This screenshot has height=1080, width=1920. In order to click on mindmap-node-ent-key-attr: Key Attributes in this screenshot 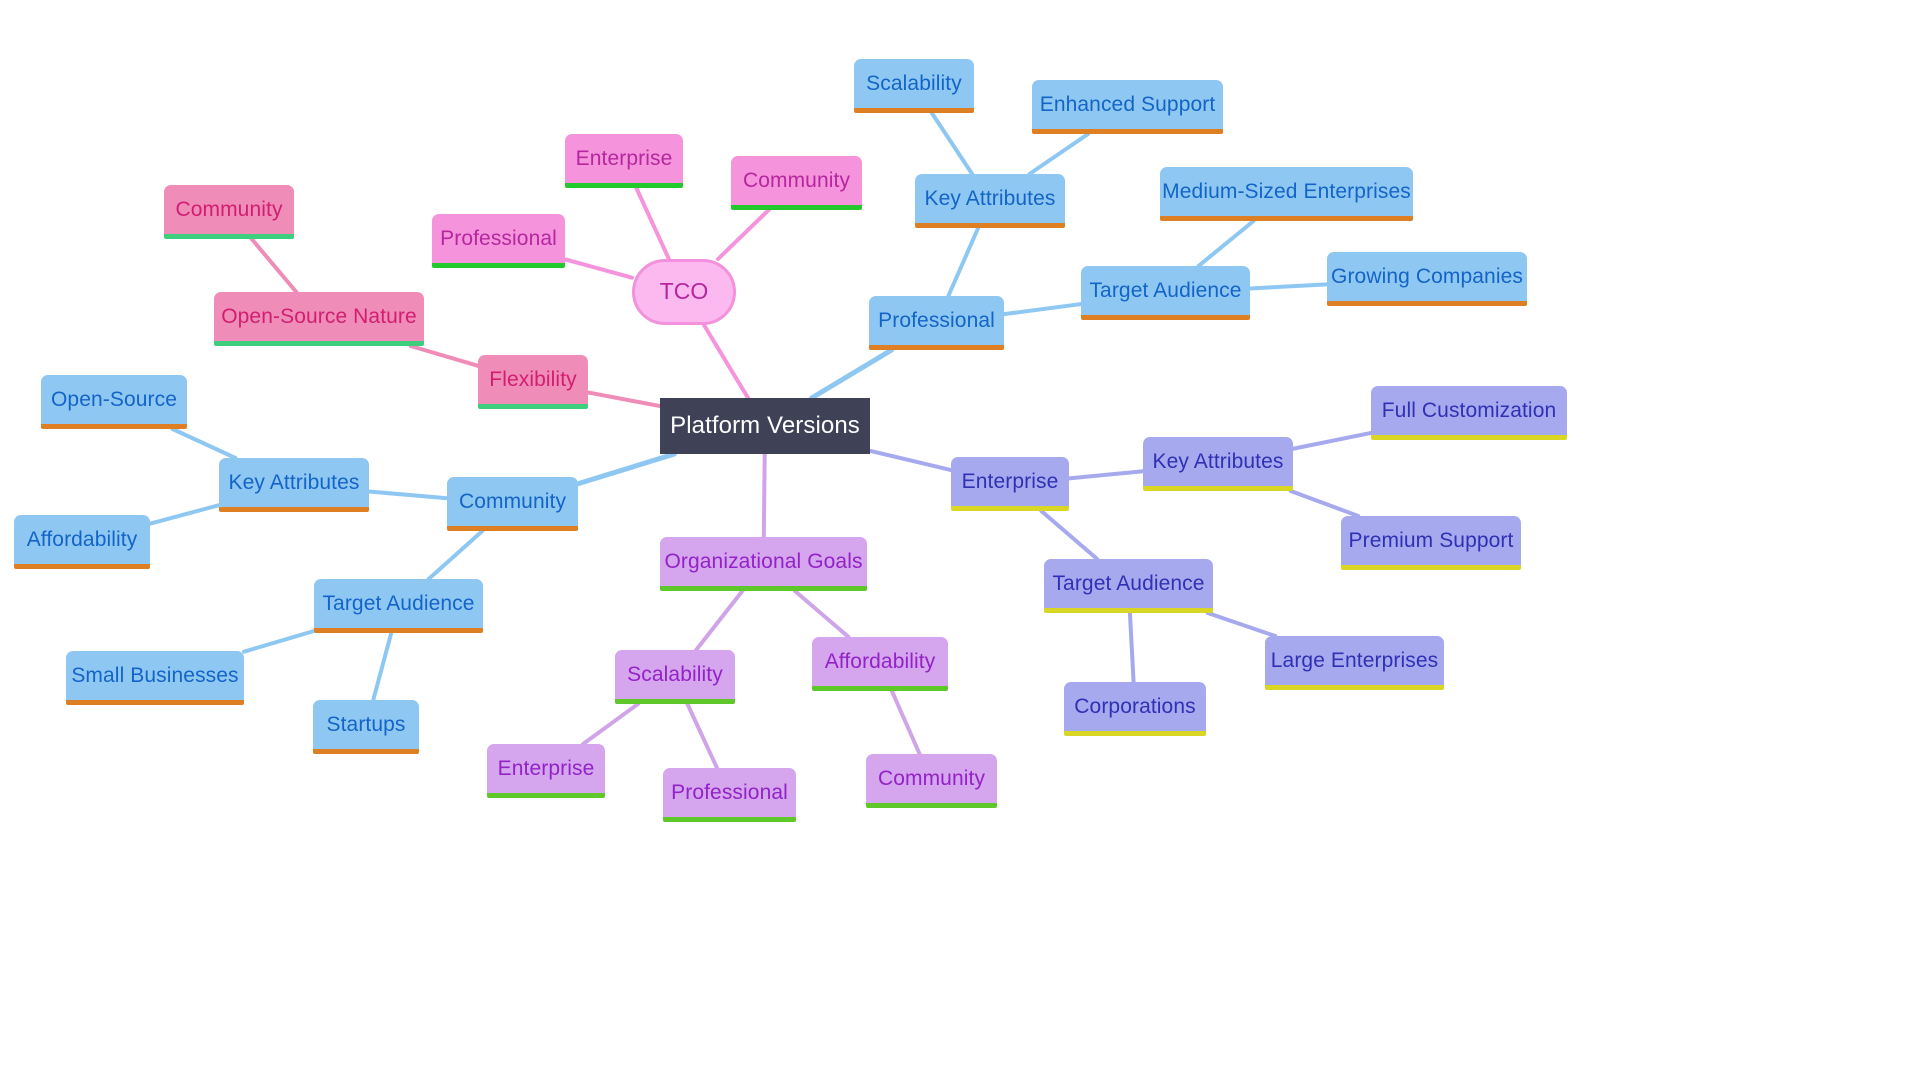, I will do `click(1218, 464)`.